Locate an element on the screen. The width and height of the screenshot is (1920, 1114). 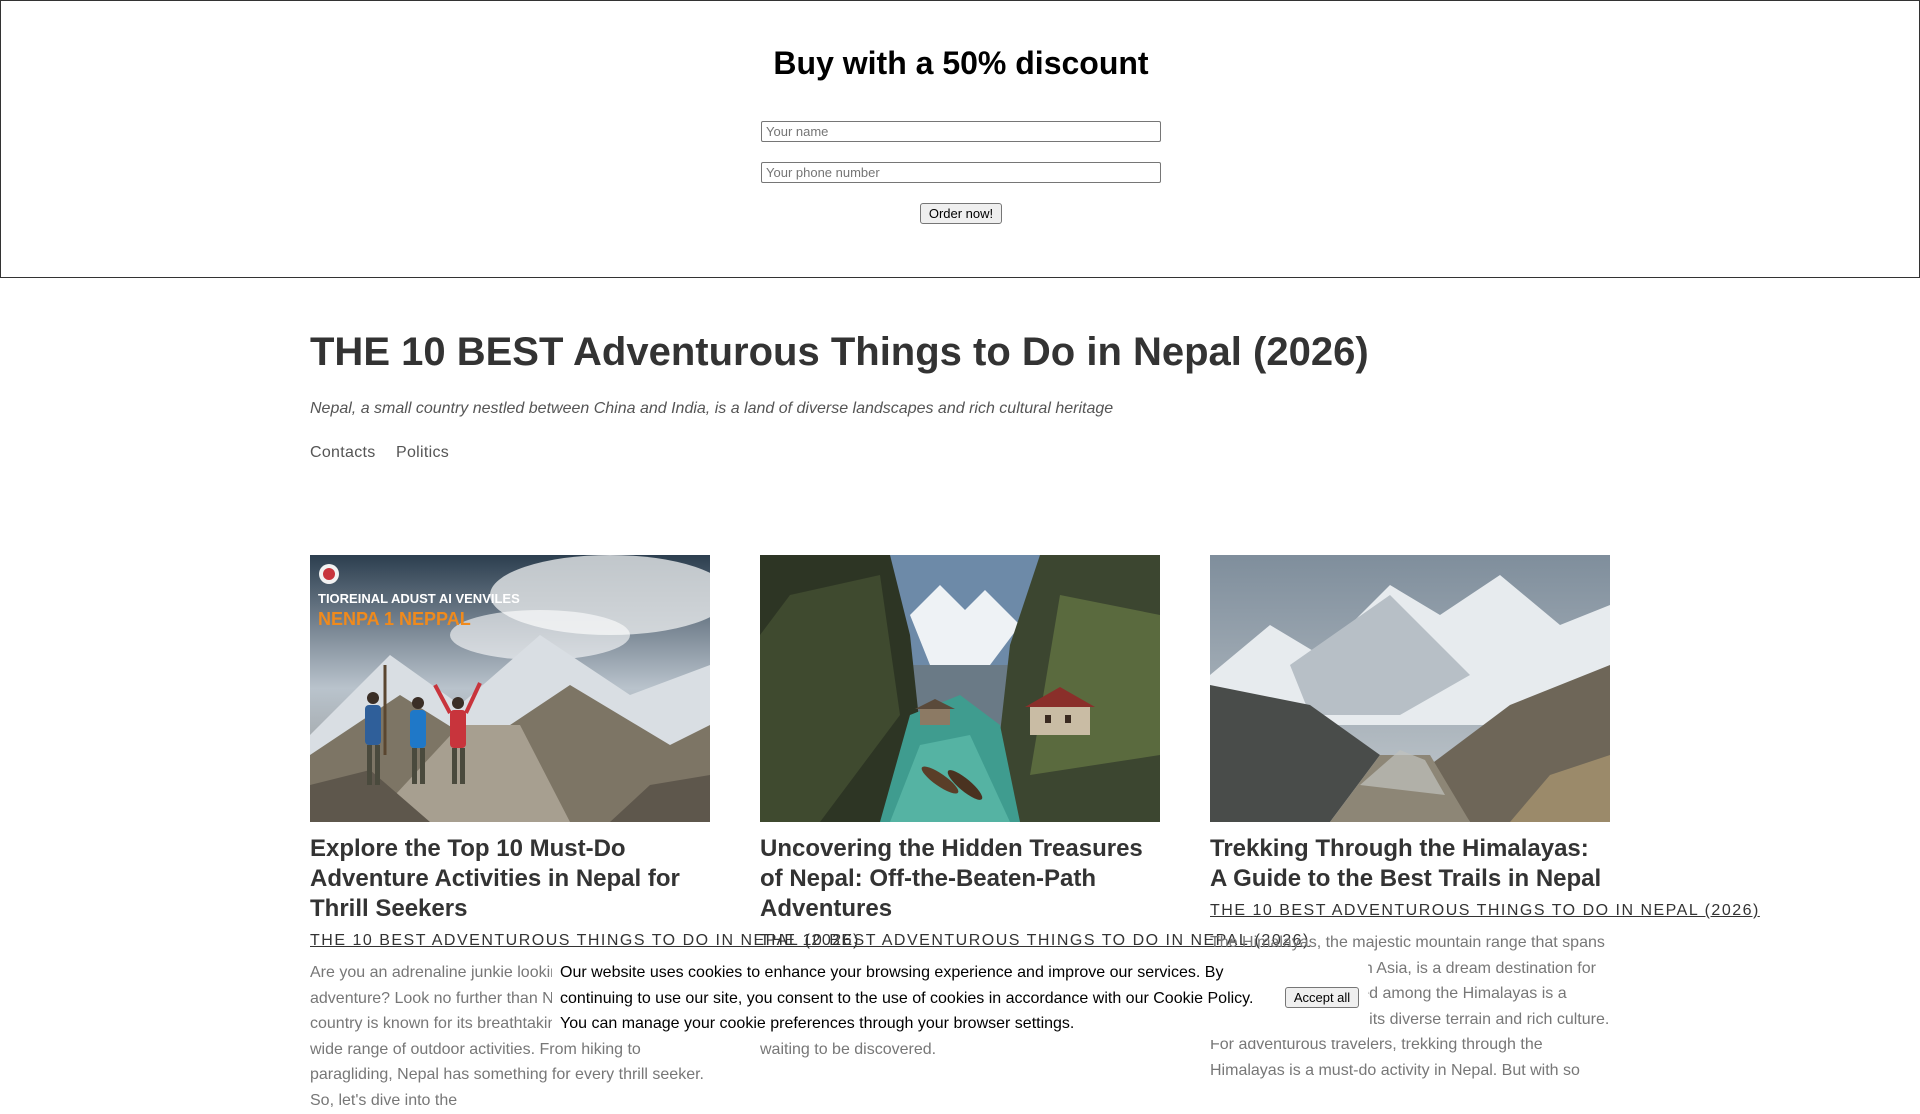
image-caption-line1: TIOREINAL ADUST AI VENVILES is located at coordinates (419, 598).